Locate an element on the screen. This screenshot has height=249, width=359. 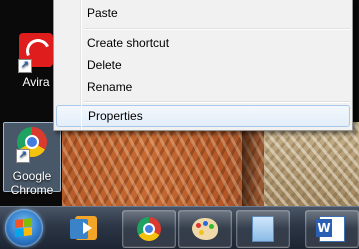
media-player-icon is located at coordinates (83, 228).